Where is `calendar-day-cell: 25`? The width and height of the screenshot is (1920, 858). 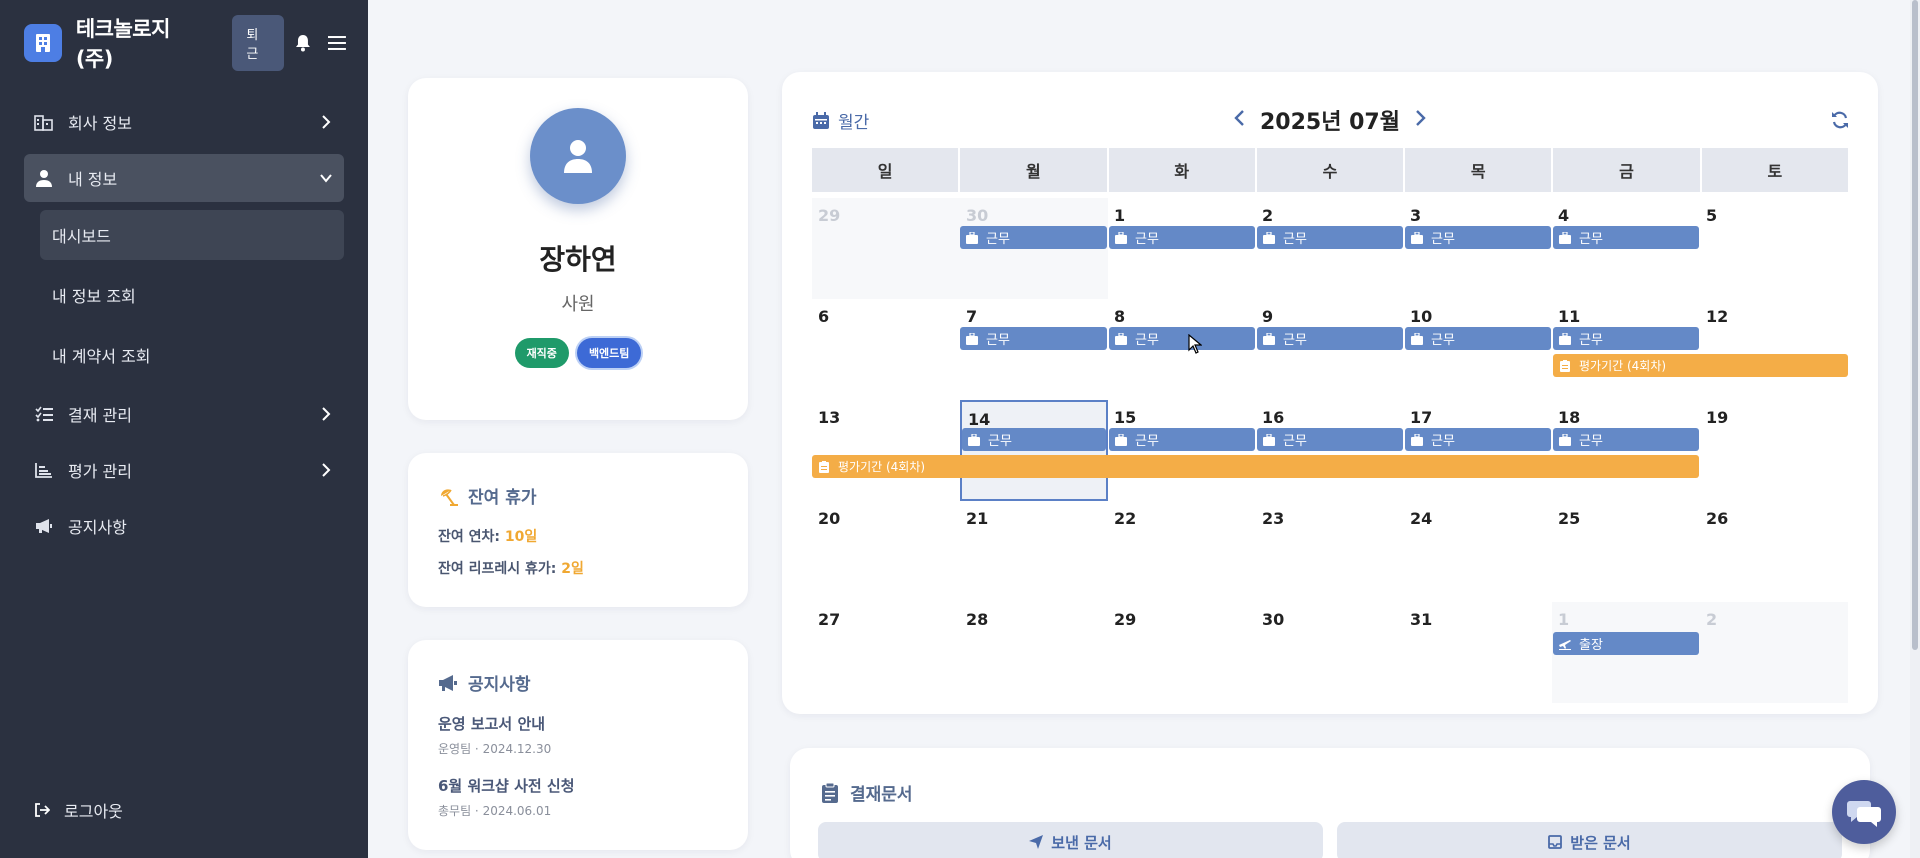 calendar-day-cell: 25 is located at coordinates (1626, 551).